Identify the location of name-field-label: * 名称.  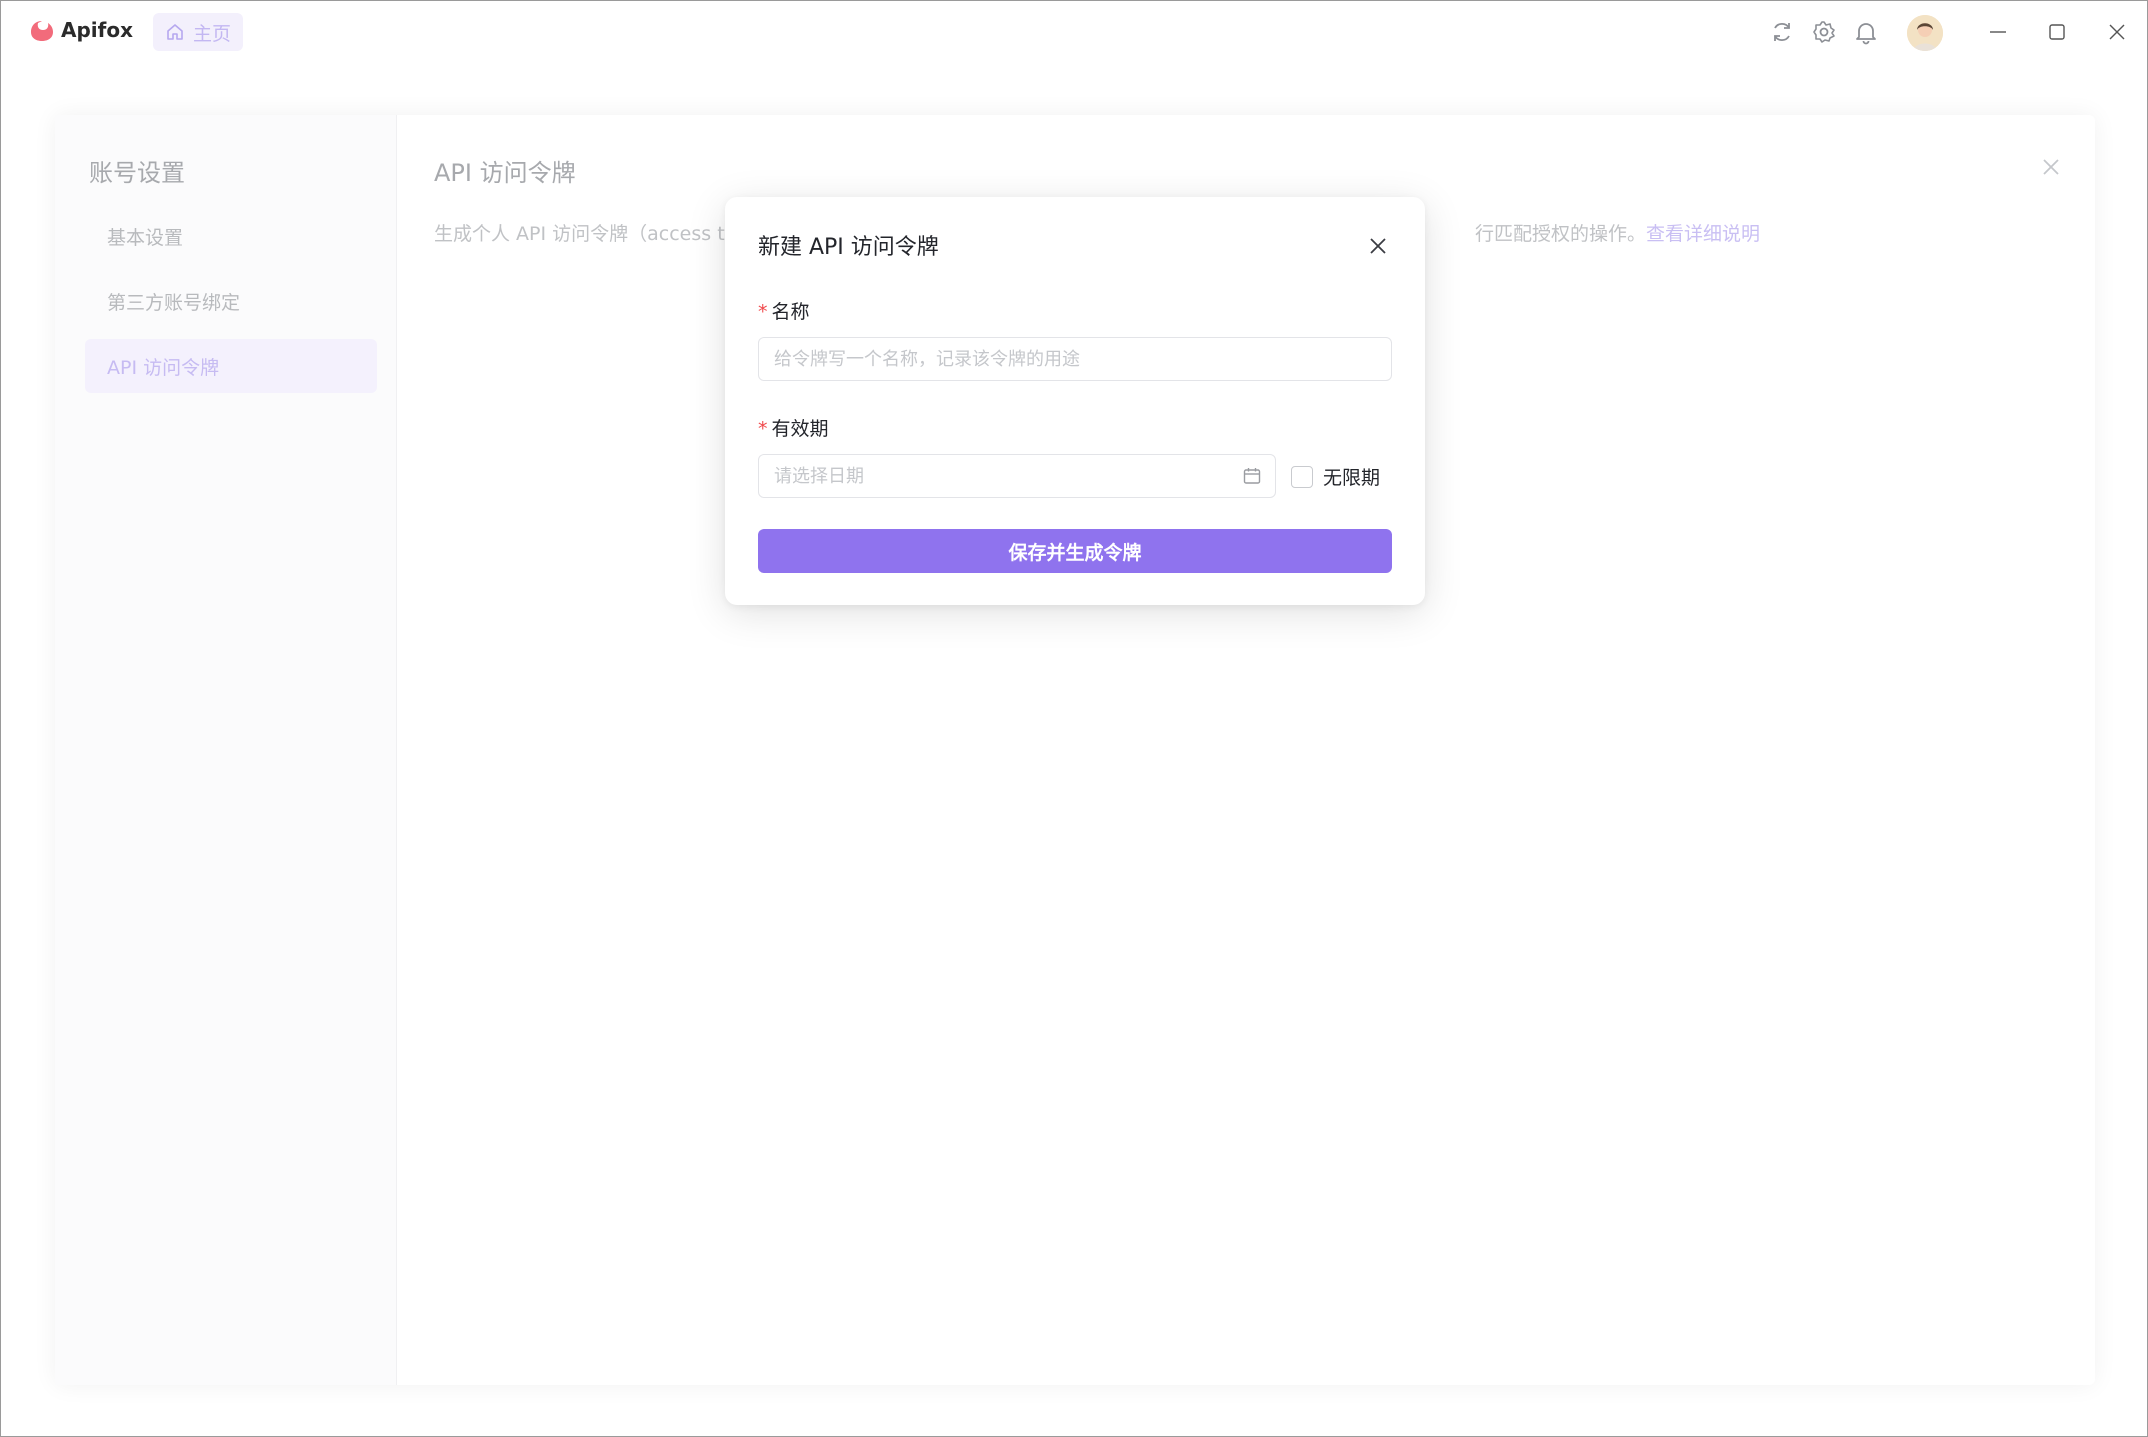
(784, 310).